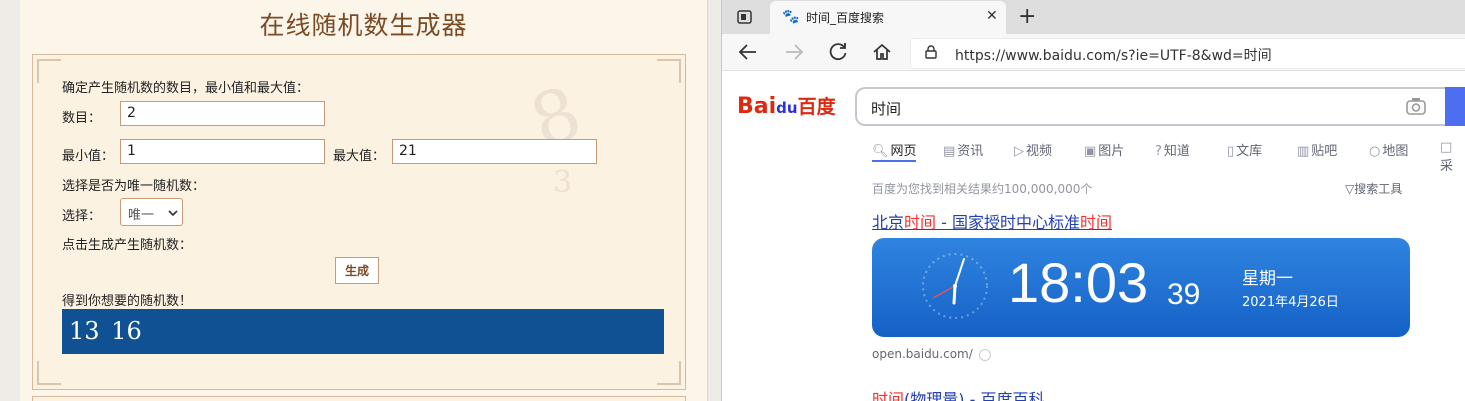  Describe the element at coordinates (888, 17) in the screenshot. I see `active-tab: 🐾 时间_百度搜索 ✕` at that location.